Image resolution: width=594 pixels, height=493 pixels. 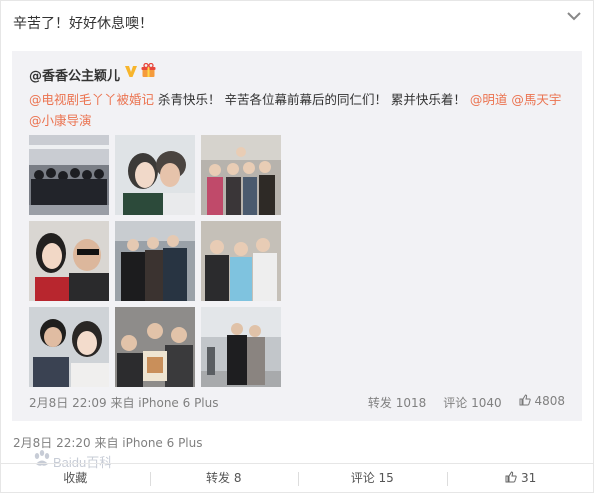 I want to click on post-text: 辛苦了！好好休息噢！, so click(x=83, y=24).